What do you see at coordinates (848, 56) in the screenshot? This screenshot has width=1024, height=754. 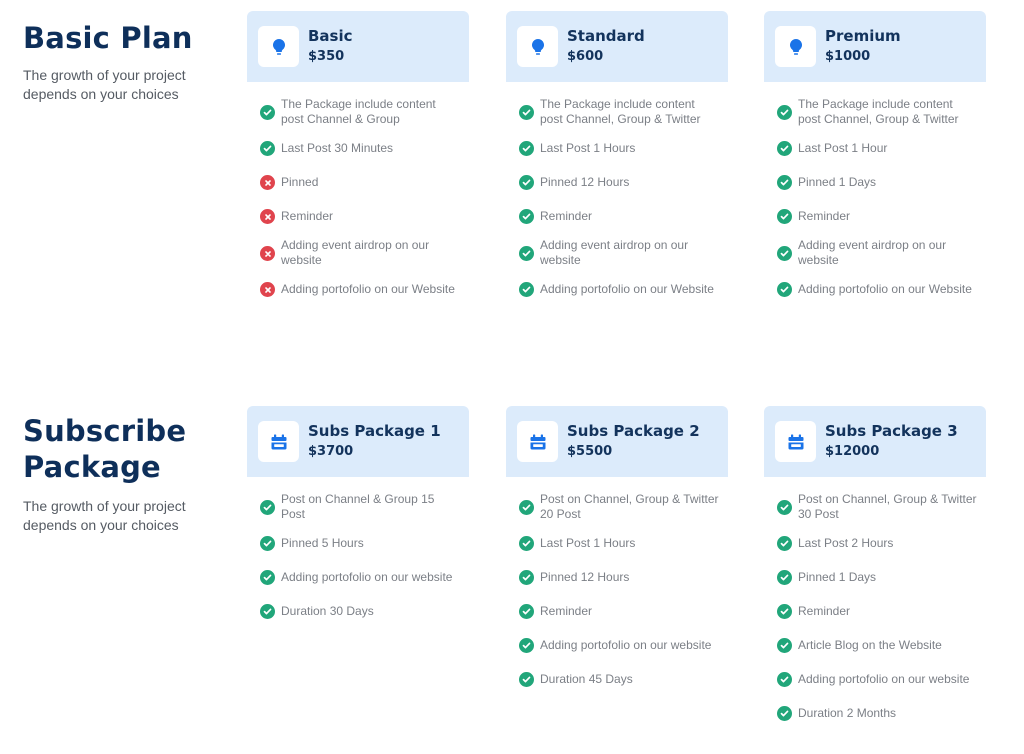 I see `card-price: $1000` at bounding box center [848, 56].